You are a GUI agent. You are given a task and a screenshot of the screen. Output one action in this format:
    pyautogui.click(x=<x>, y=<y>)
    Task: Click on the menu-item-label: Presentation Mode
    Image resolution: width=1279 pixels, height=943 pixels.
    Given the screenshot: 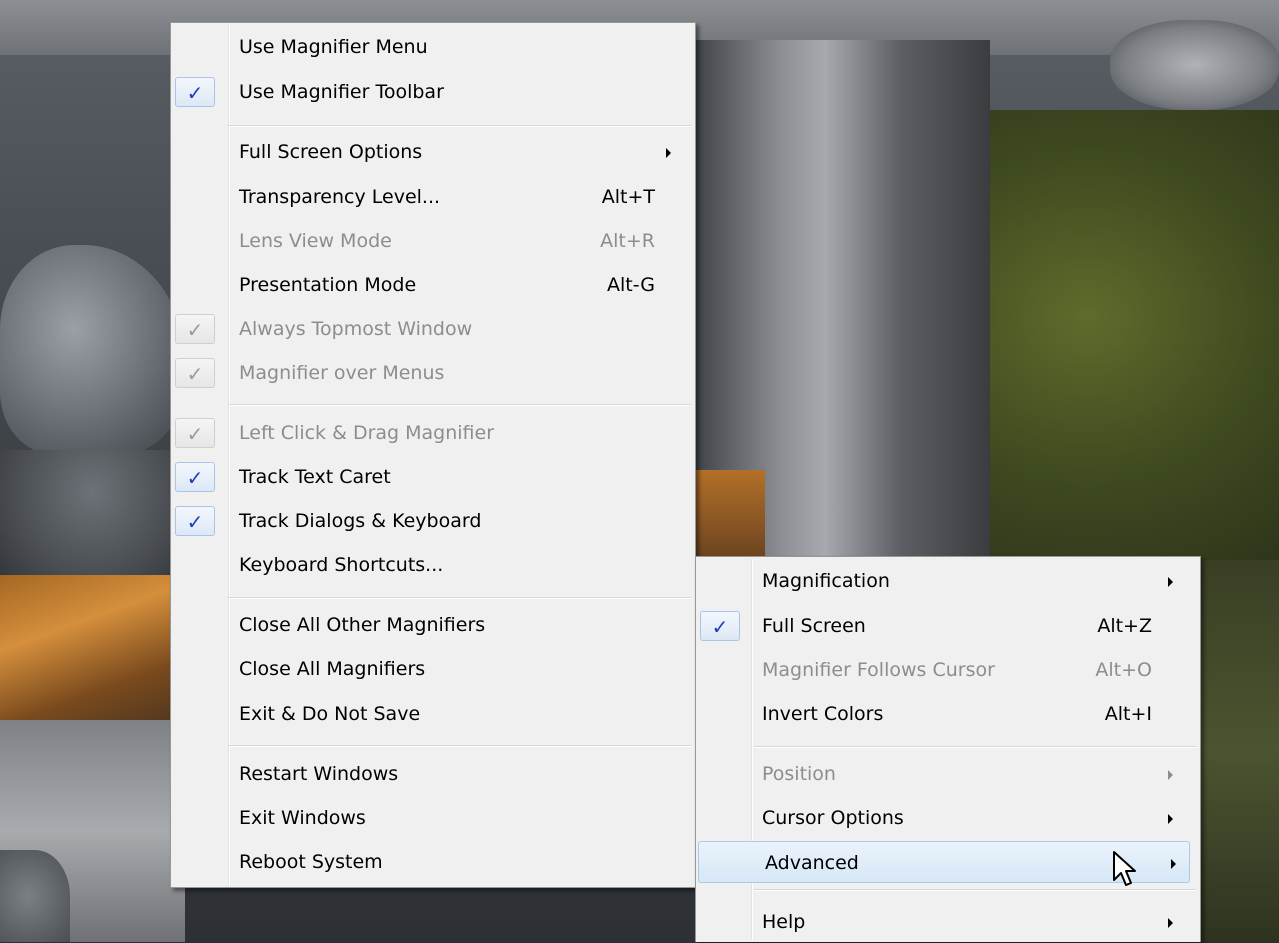 What is the action you would take?
    pyautogui.click(x=328, y=285)
    